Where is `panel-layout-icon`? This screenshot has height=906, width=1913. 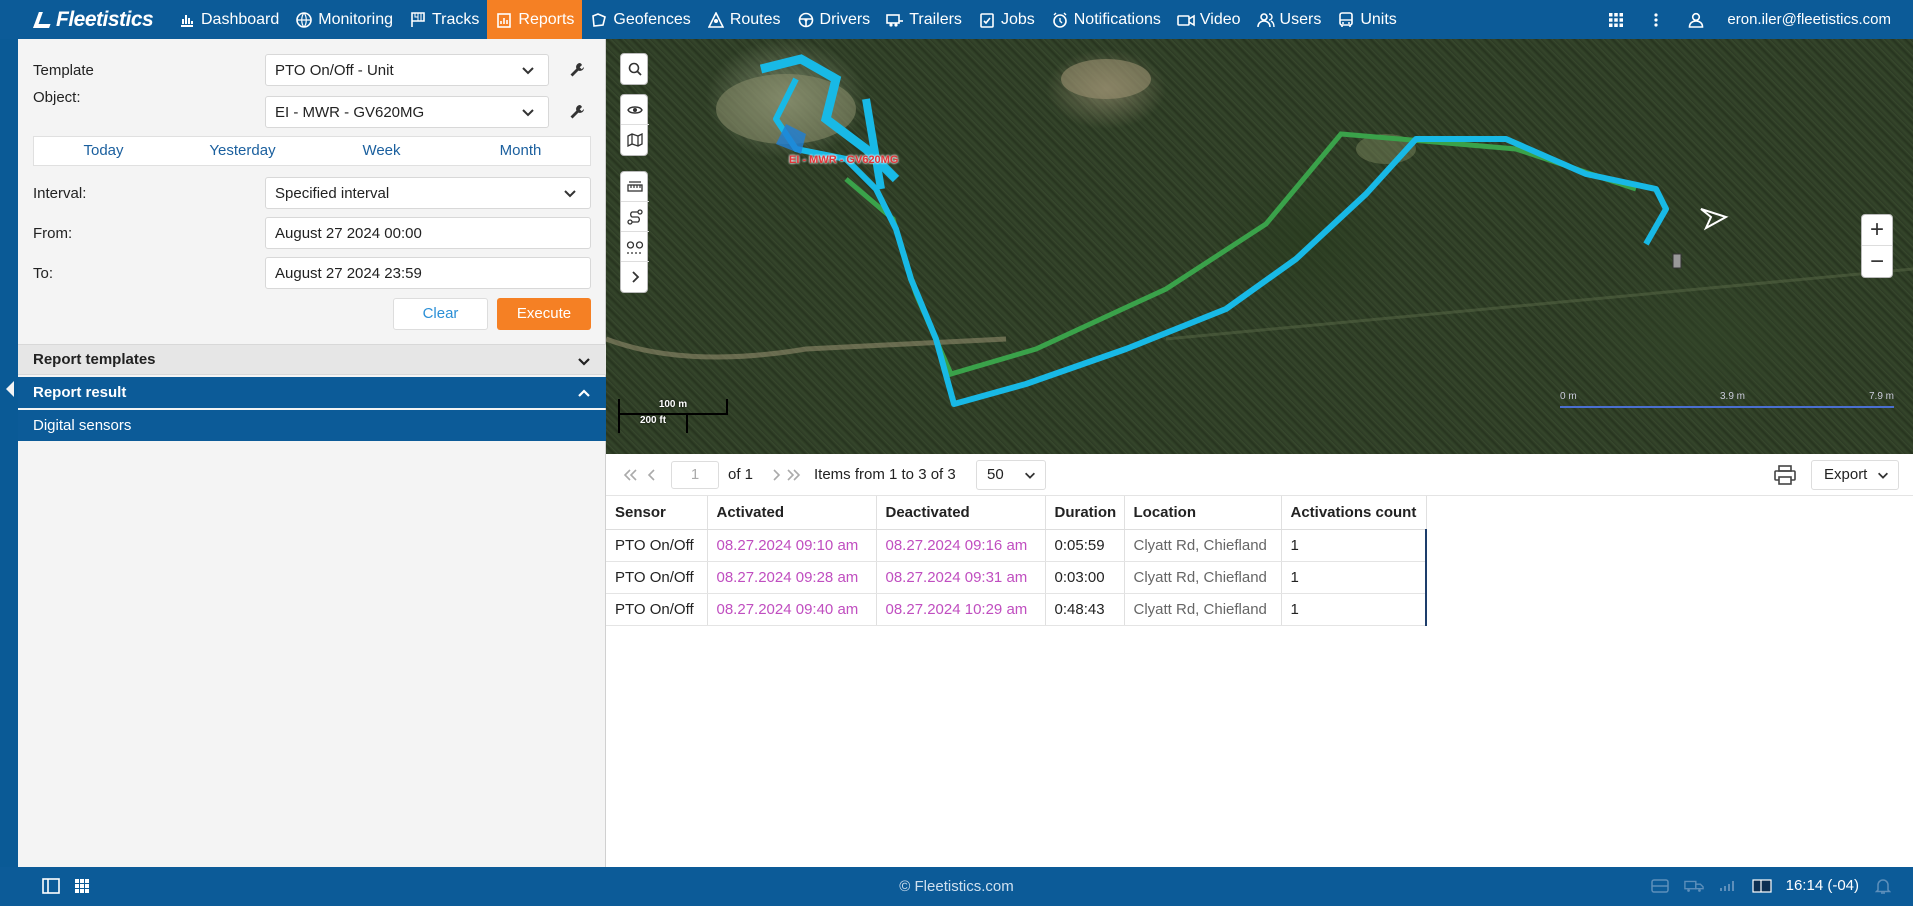 panel-layout-icon is located at coordinates (1762, 886).